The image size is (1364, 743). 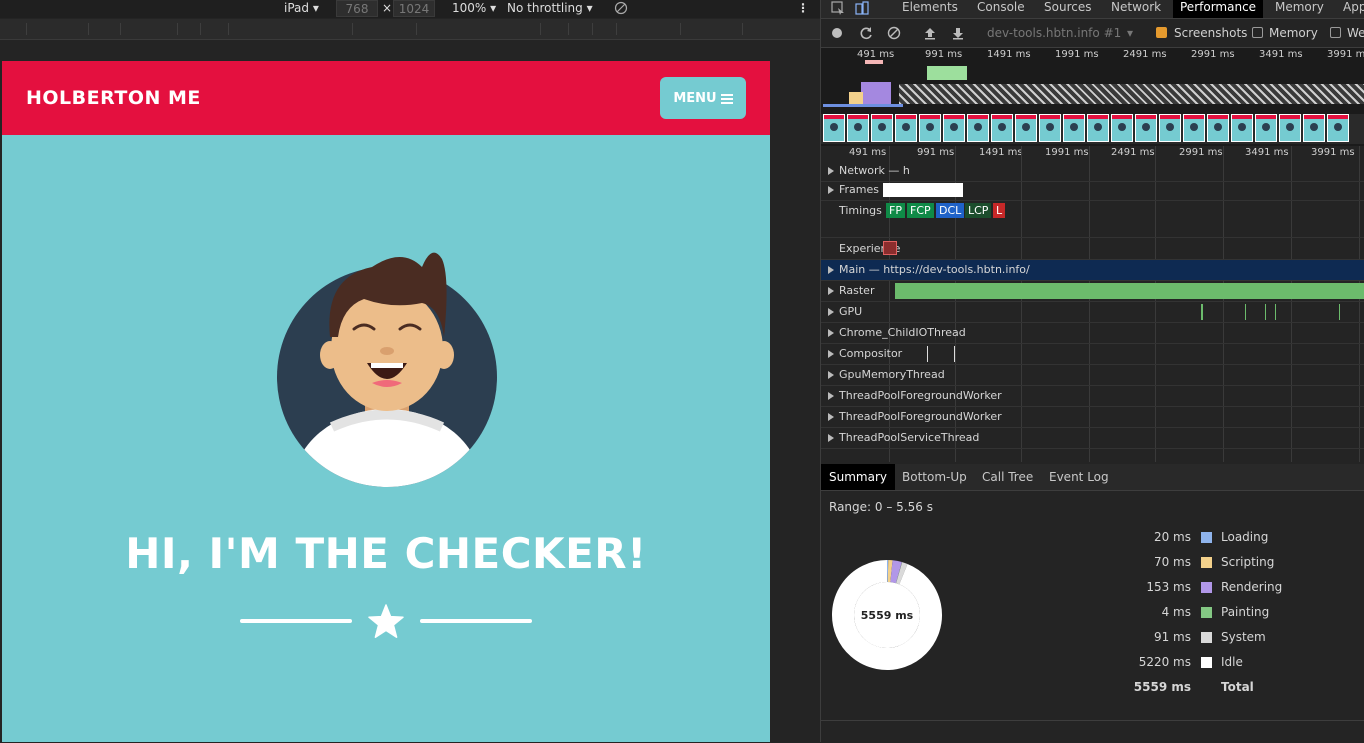 I want to click on download-icon, so click(x=958, y=33).